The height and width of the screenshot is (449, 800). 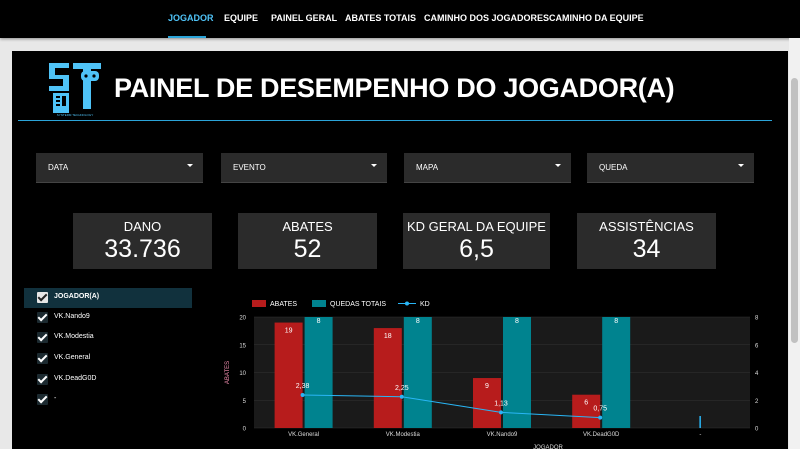 I want to click on bar-label-abates: 18, so click(x=388, y=336).